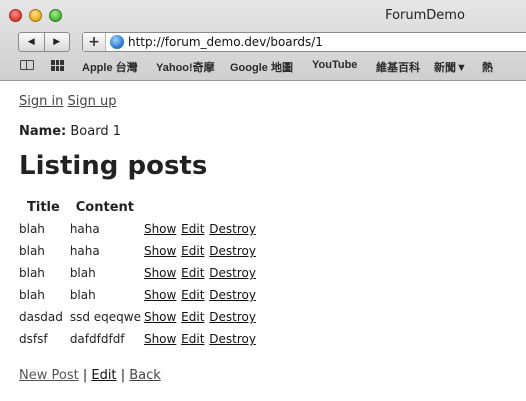 This screenshot has height=401, width=526. Describe the element at coordinates (145, 375) in the screenshot. I see `back-link: Back` at that location.